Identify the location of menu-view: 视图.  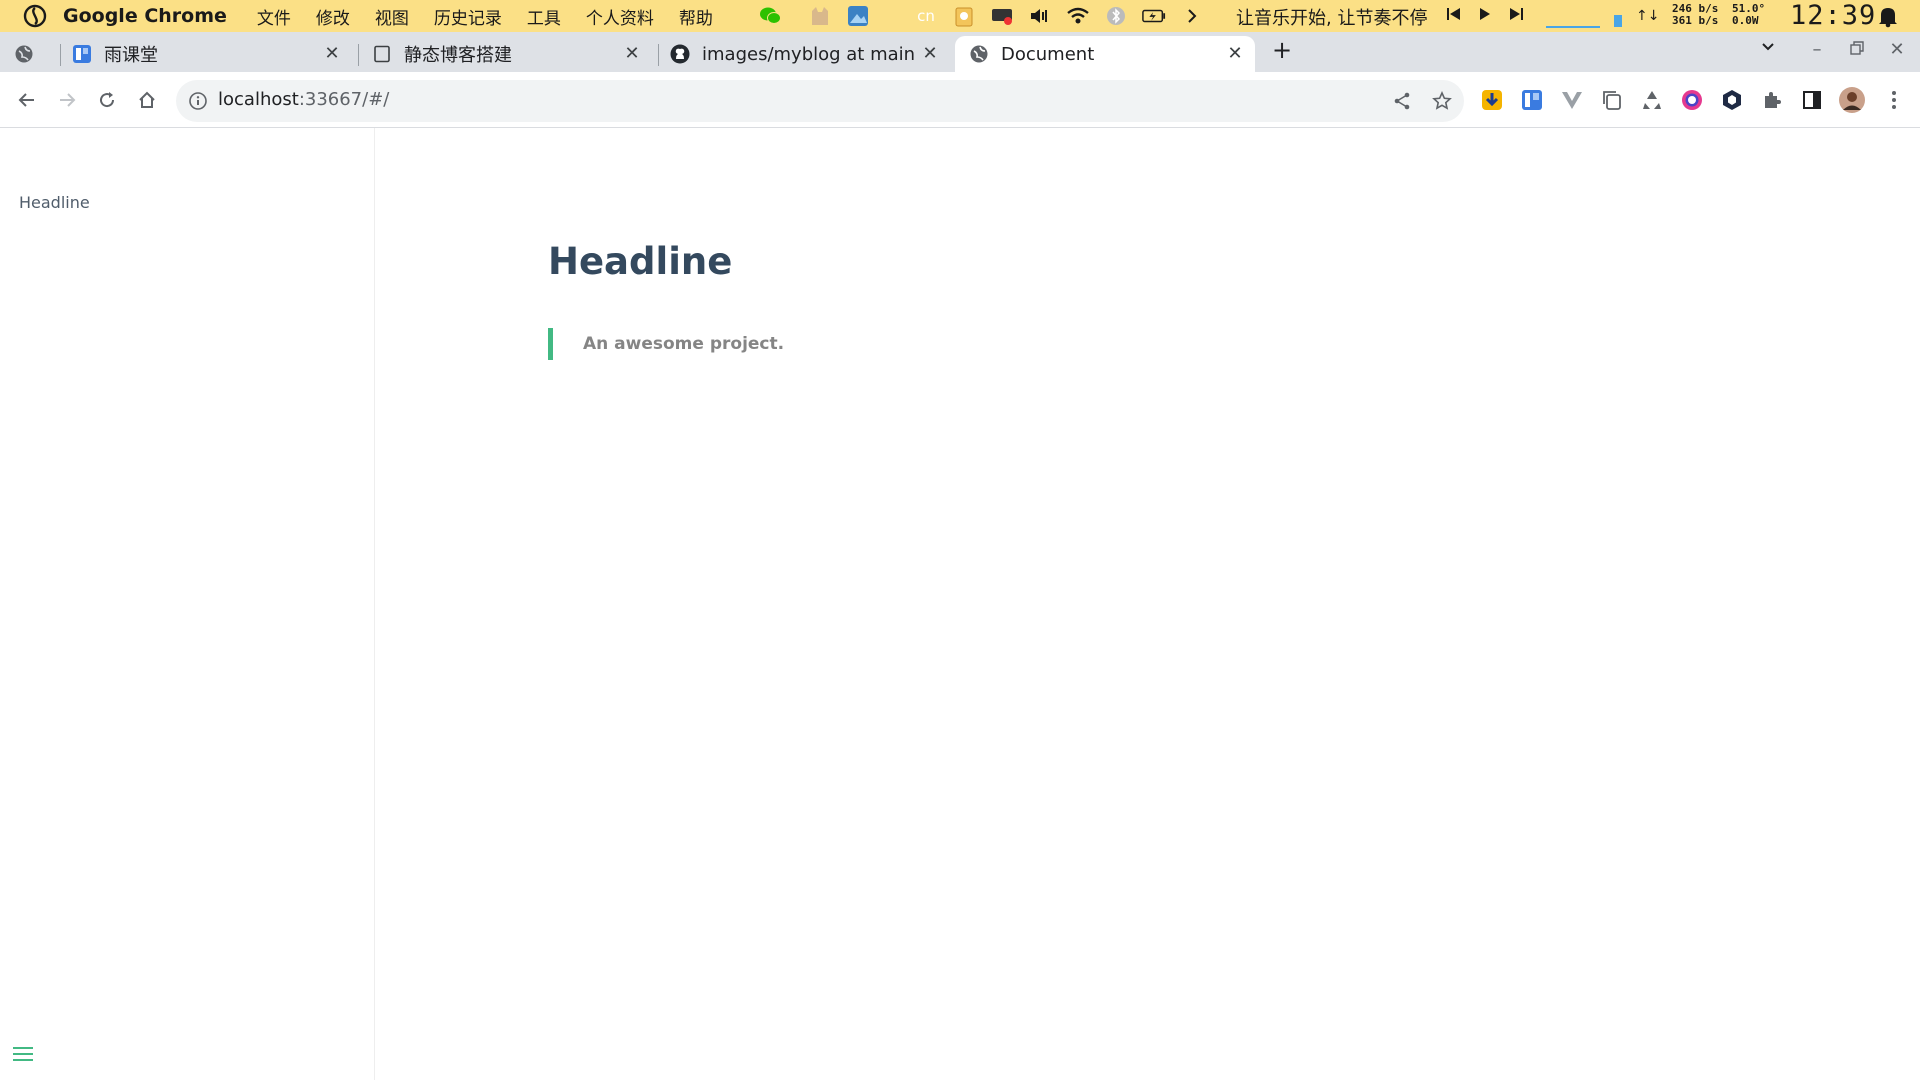
(392, 16).